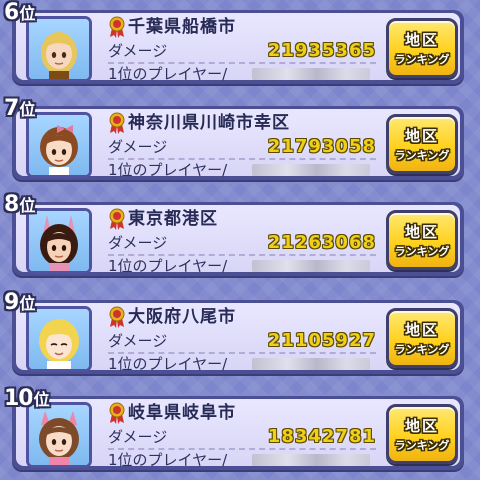 The image size is (480, 480). Describe the element at coordinates (59, 344) in the screenshot. I see `blonde-girl-avatar-icon` at that location.